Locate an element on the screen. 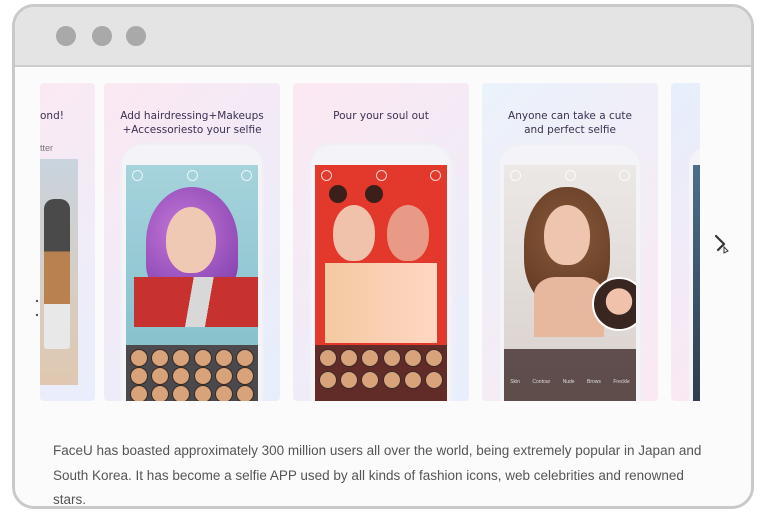 This screenshot has width=768, height=515. carousel-card-1: ond! tter is located at coordinates (67, 242).